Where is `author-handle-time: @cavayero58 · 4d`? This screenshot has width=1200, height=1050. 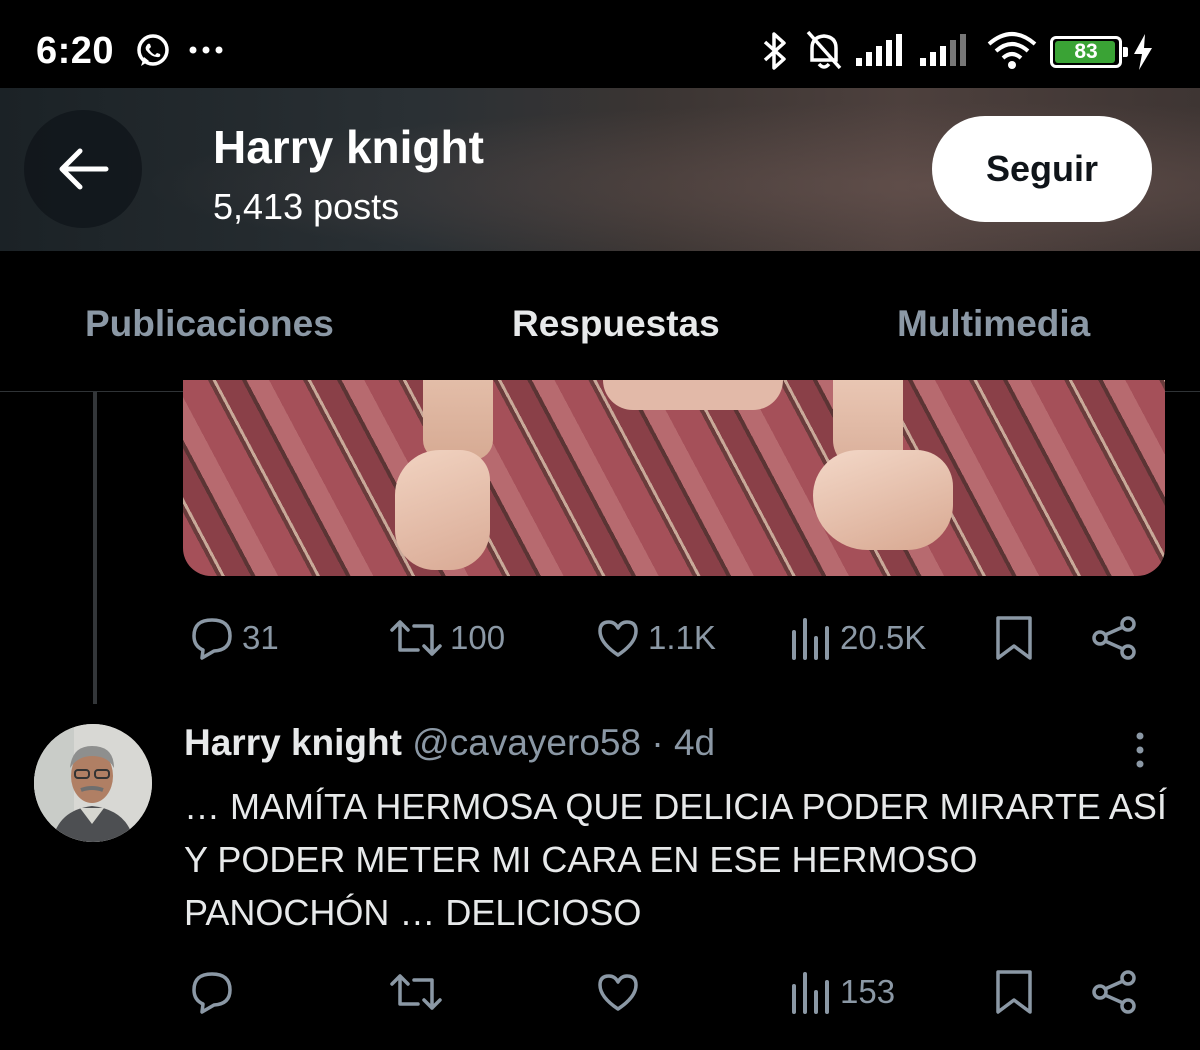 author-handle-time: @cavayero58 · 4d is located at coordinates (563, 742).